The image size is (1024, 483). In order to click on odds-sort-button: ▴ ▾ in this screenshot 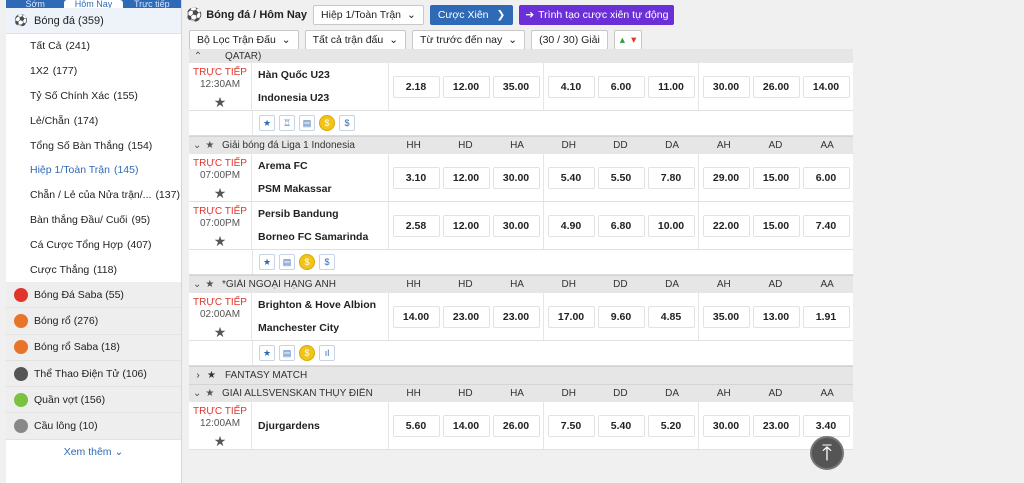, I will do `click(628, 40)`.